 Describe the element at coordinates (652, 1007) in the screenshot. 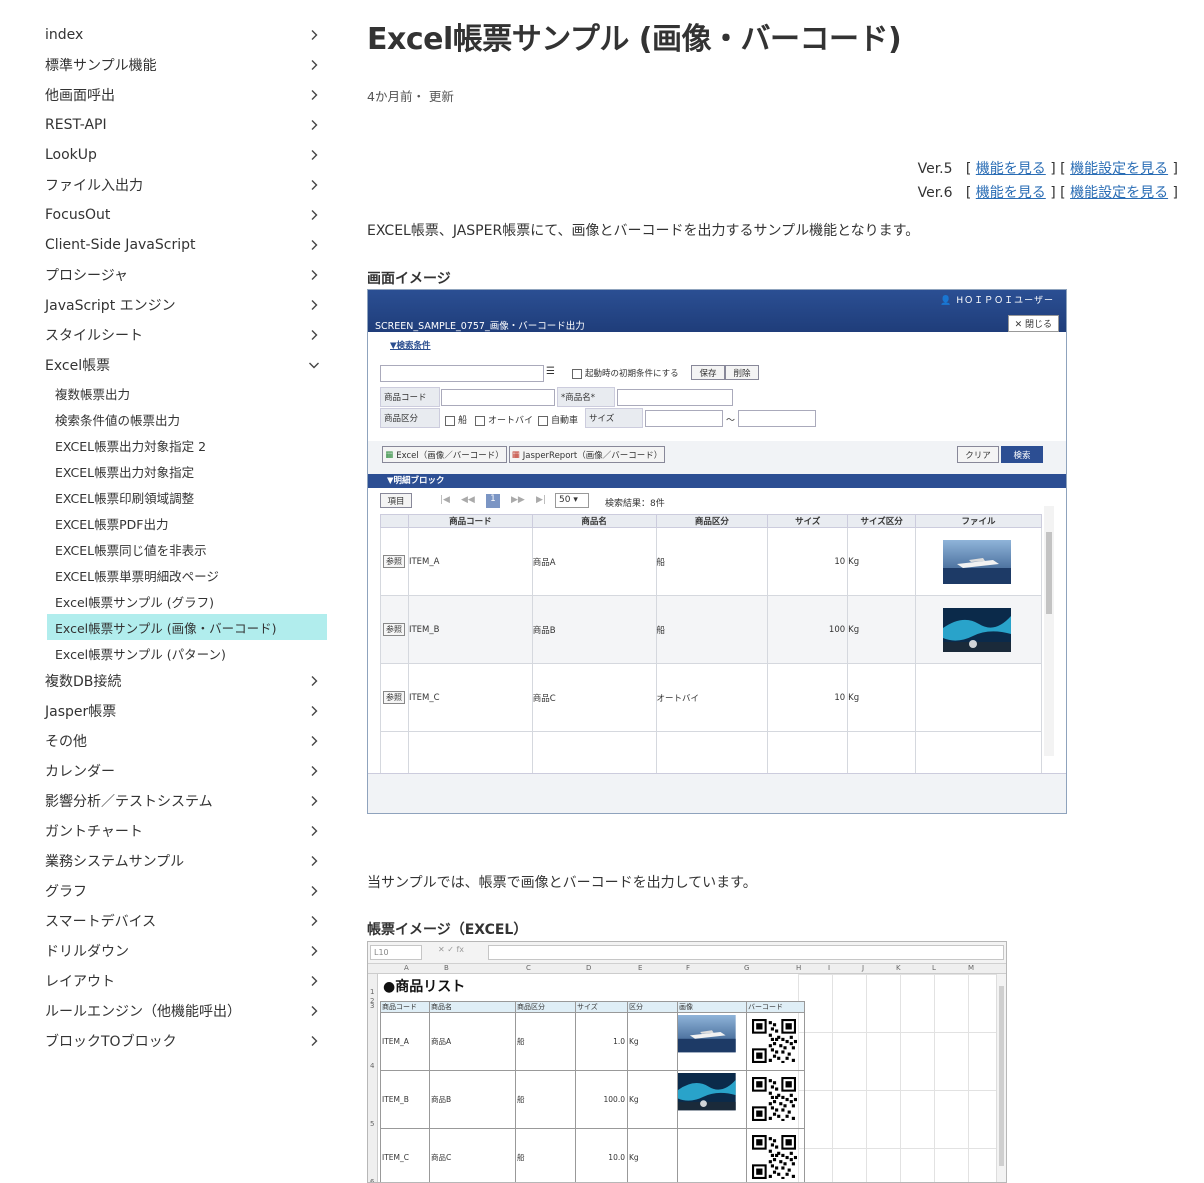

I see `sheet-header-cell: 区分` at that location.